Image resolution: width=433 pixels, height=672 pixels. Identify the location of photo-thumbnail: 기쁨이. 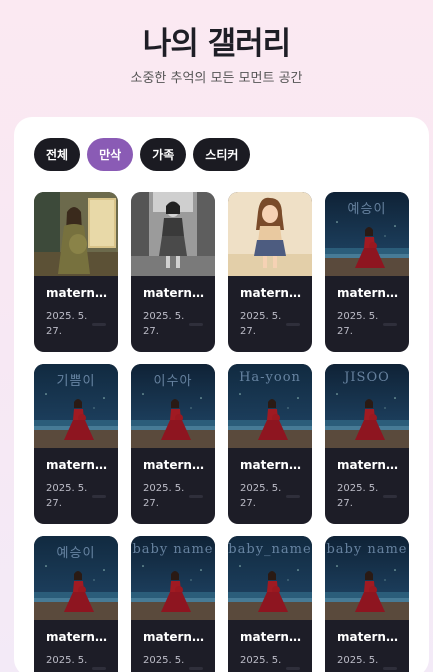
(76, 406).